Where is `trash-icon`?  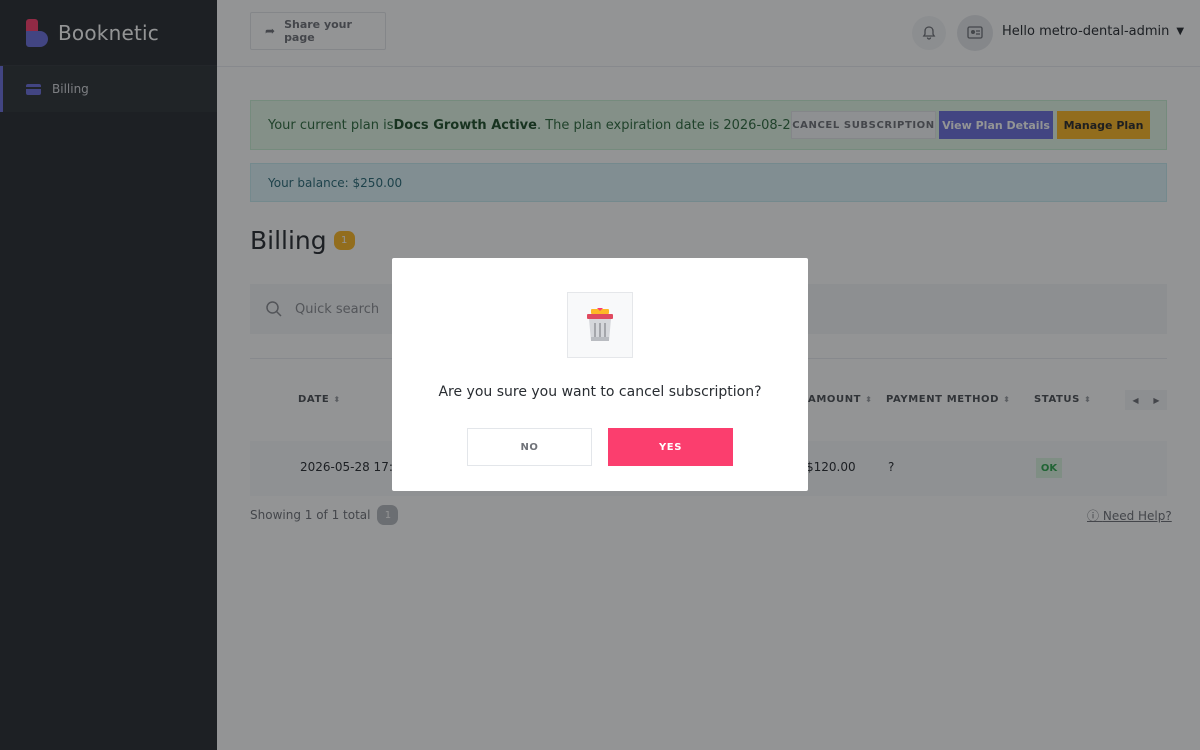
trash-icon is located at coordinates (600, 324).